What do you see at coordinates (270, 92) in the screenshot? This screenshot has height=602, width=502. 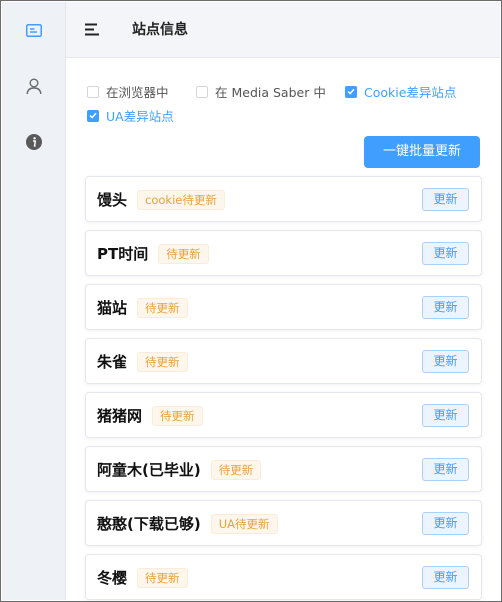 I see `checkbox-label: 在 Media Saber 中` at bounding box center [270, 92].